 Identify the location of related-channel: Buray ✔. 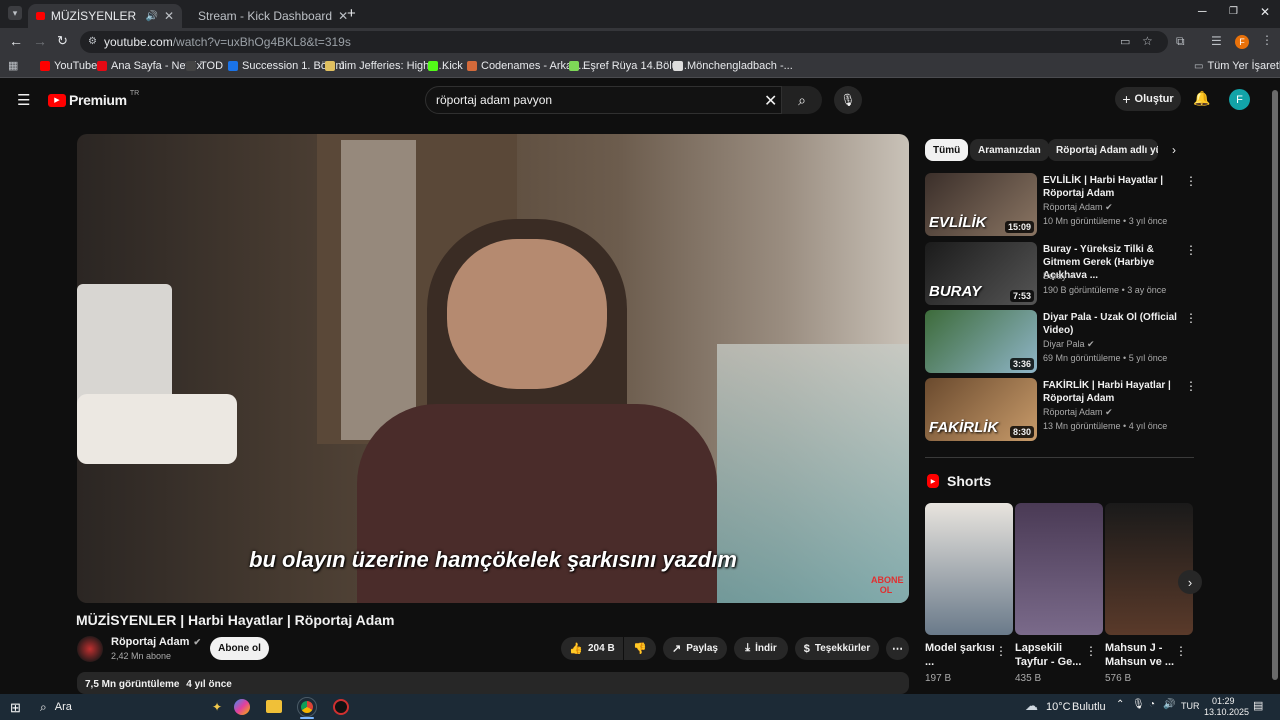
(1060, 276).